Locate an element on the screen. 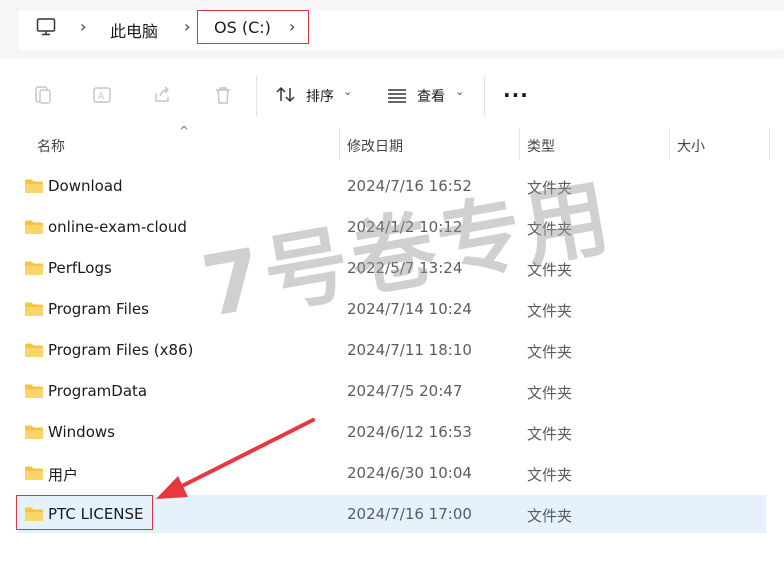 The height and width of the screenshot is (576, 784). file-row: Windows 2024/6/12 16:53 文件夹 is located at coordinates (392, 432).